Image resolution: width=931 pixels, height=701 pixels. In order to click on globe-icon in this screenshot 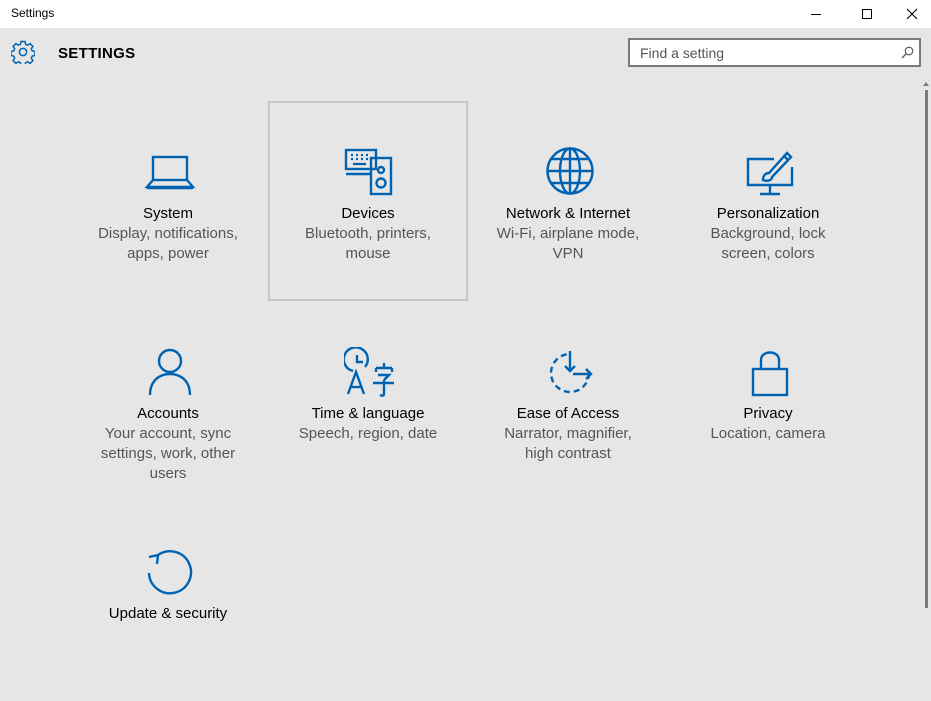, I will do `click(570, 171)`.